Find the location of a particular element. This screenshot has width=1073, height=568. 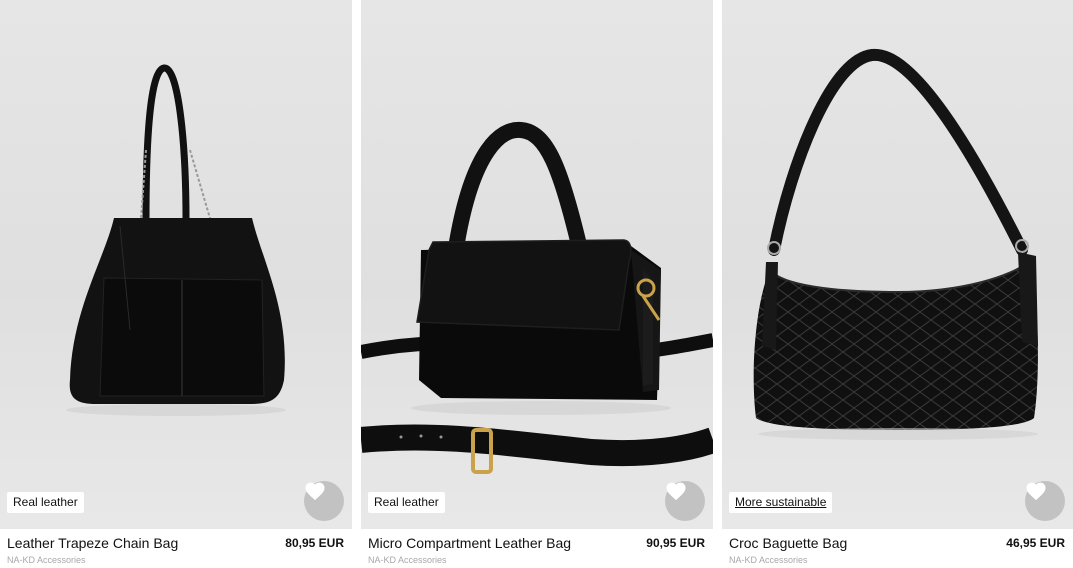

sustainability-badge: More sustainable is located at coordinates (781, 502).